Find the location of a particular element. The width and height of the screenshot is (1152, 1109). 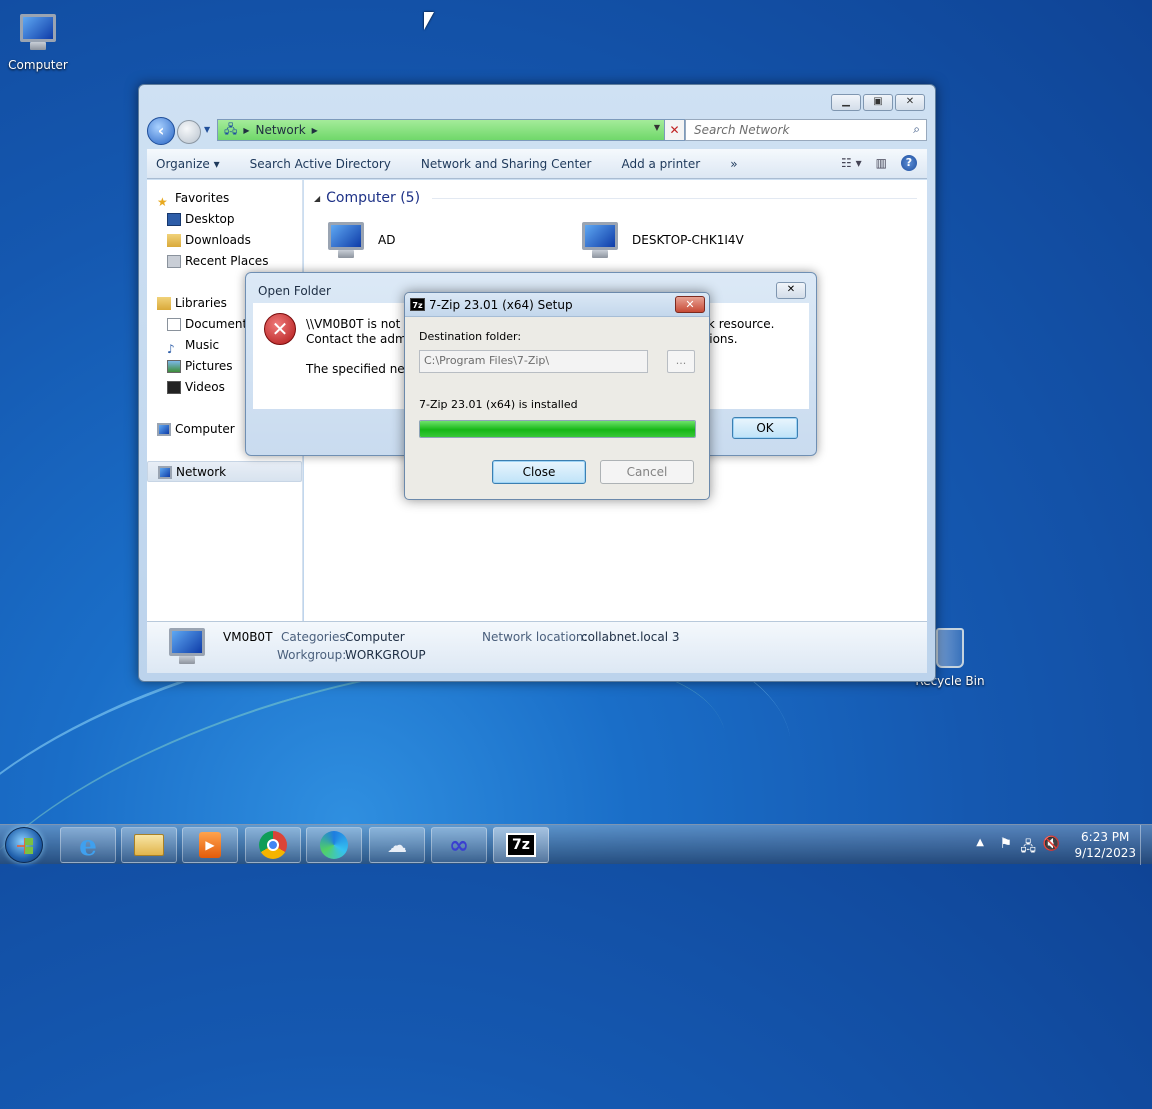

nav-favorites: ★ Favorites is located at coordinates (224, 198).